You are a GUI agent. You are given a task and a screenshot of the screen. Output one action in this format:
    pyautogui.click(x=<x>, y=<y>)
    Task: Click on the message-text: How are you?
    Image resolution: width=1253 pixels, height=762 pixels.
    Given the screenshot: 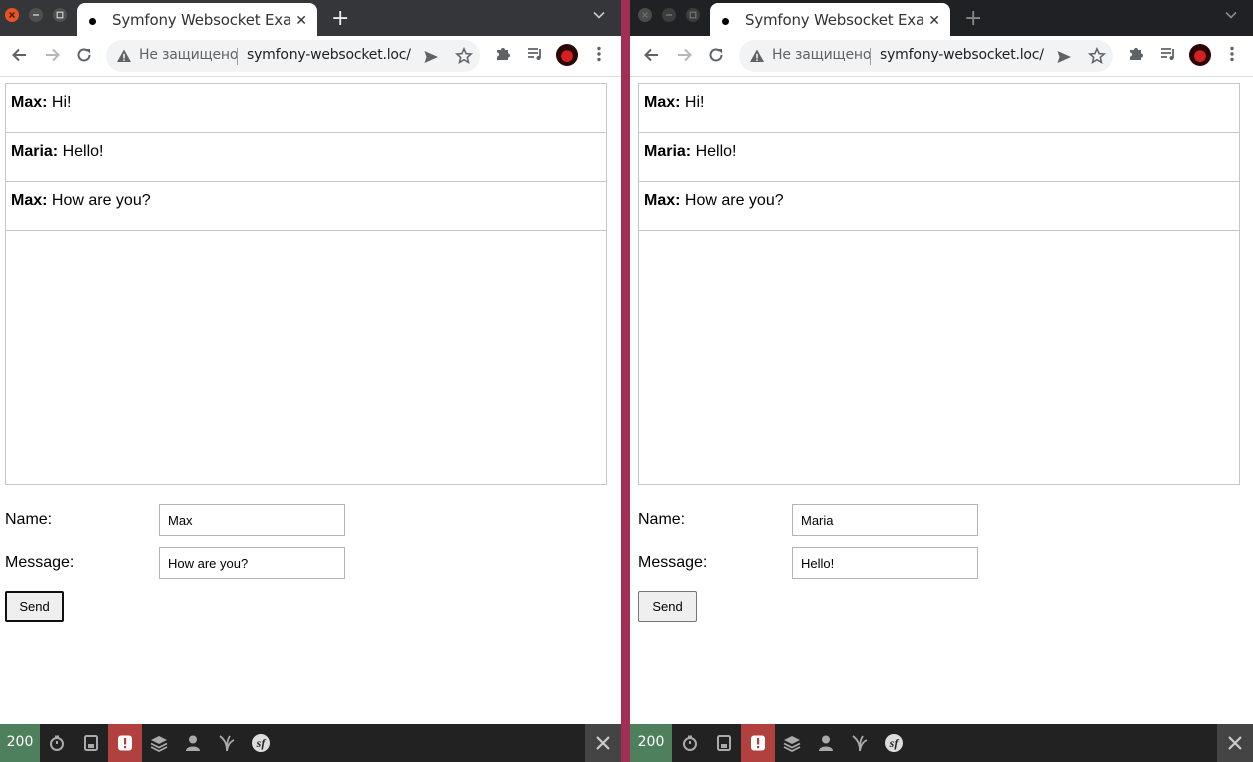 What is the action you would take?
    pyautogui.click(x=99, y=200)
    